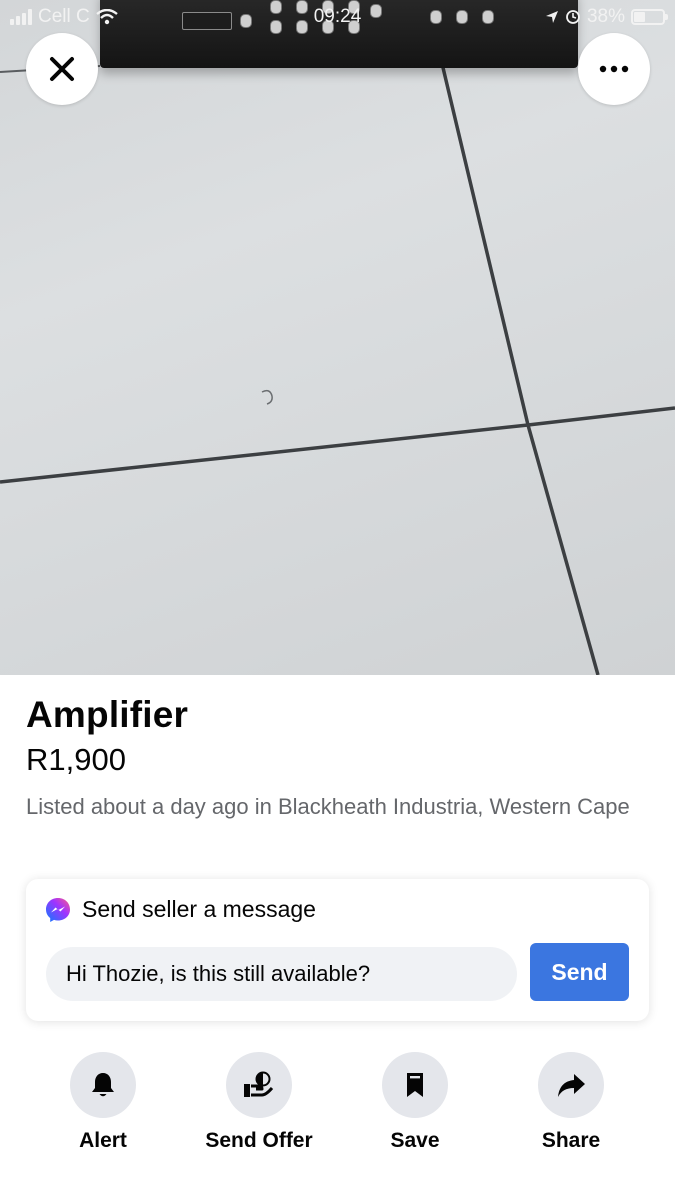  I want to click on save-icon-circle, so click(415, 1085).